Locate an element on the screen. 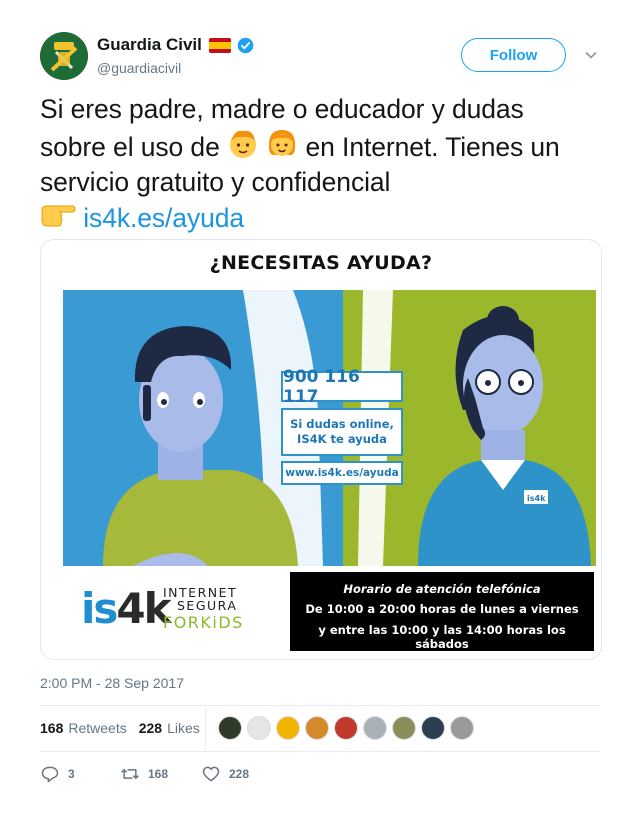  likes-stat: 228 Likes is located at coordinates (169, 728).